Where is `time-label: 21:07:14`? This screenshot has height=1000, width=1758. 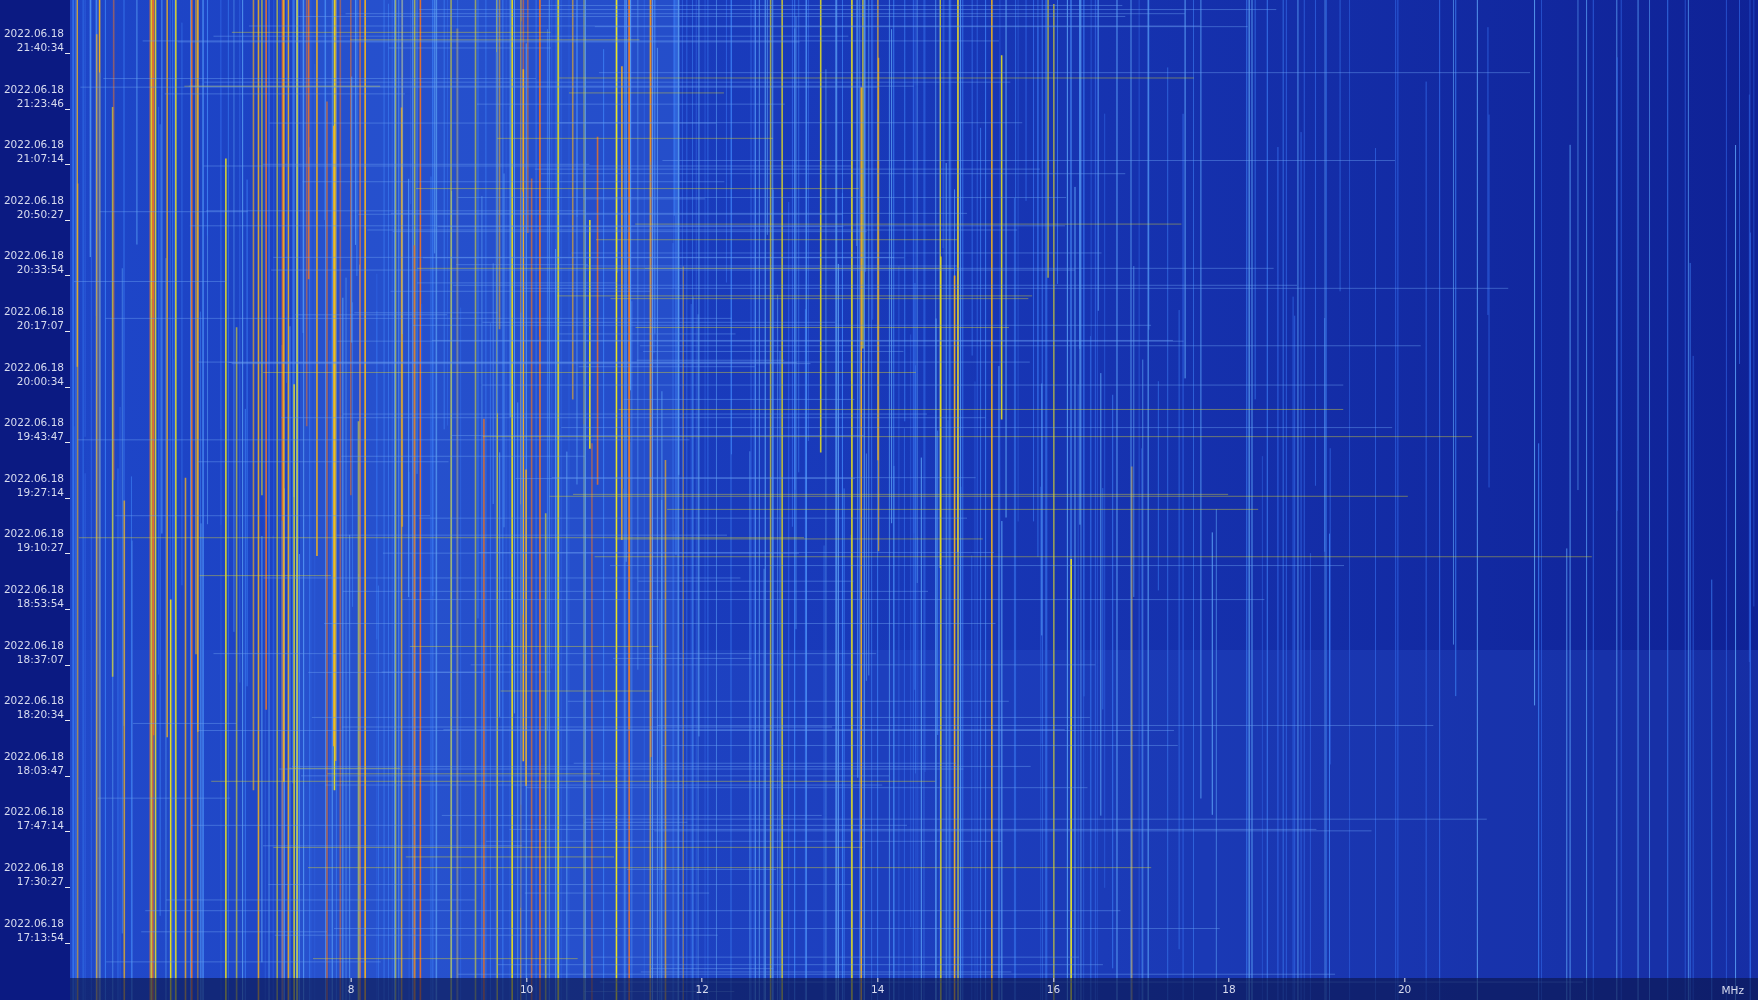
time-label: 21:07:14 is located at coordinates (40, 158).